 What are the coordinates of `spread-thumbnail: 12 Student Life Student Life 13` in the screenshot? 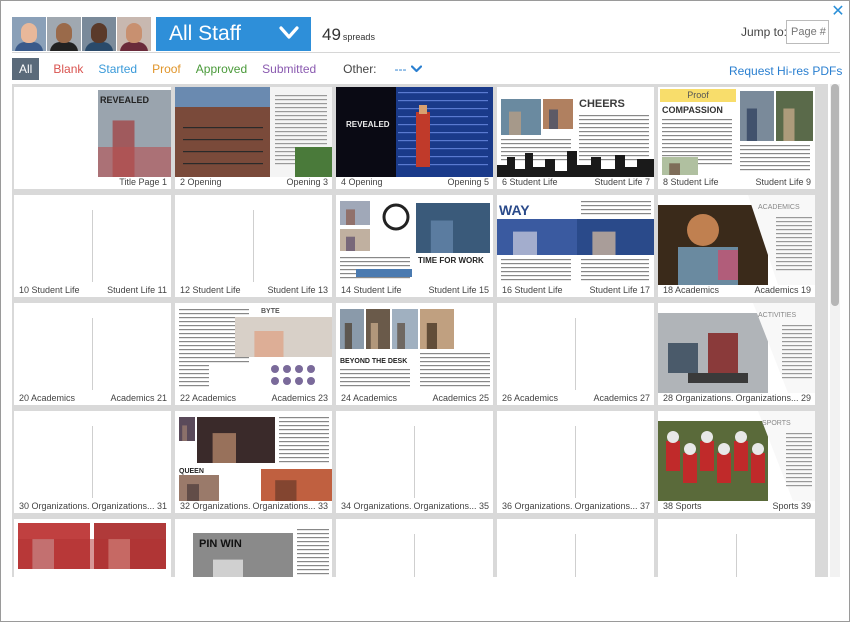 It's located at (253, 246).